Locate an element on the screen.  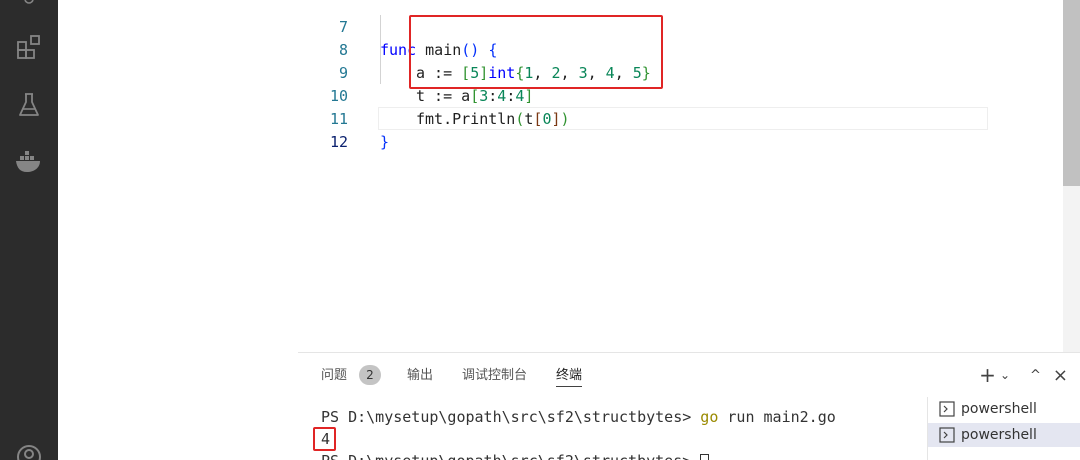
account-icon is located at coordinates (29, 450).